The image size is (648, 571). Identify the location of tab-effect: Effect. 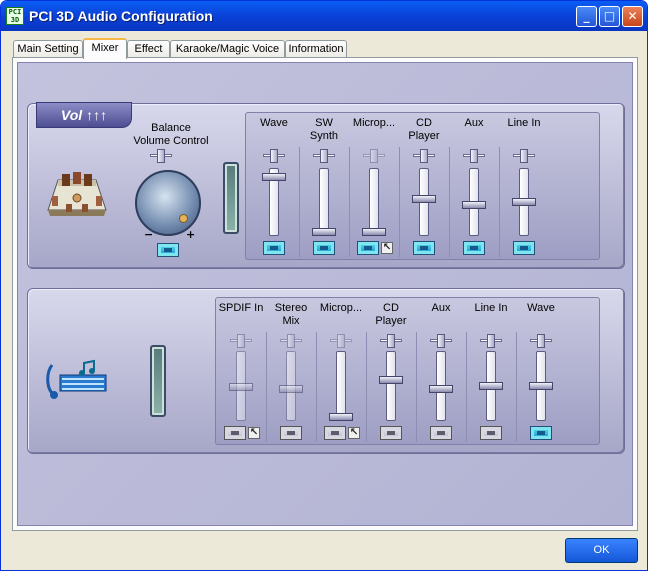
(148, 48).